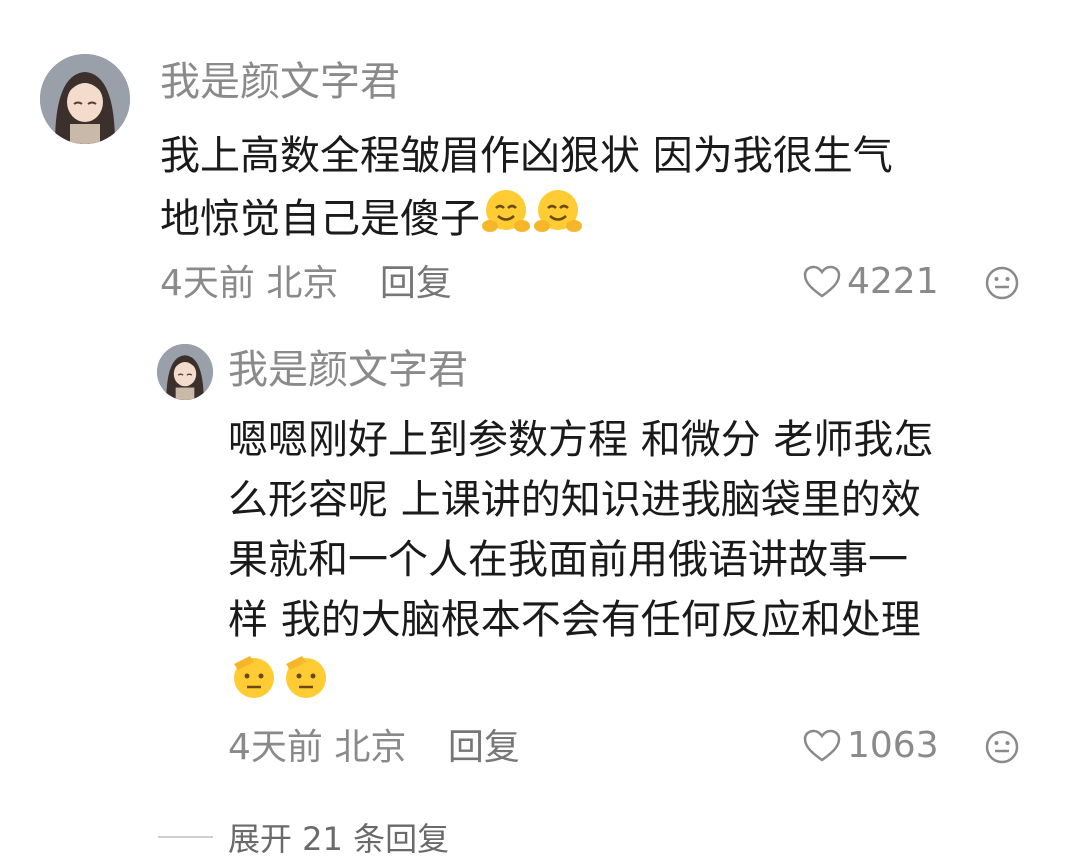  Describe the element at coordinates (568, 560) in the screenshot. I see `reply-text-line: 果就和一个人在我面前用俄语讲故事一` at that location.